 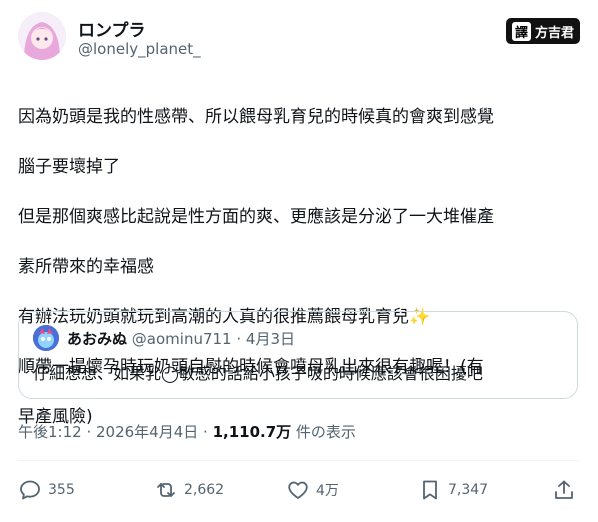 What do you see at coordinates (112, 28) in the screenshot?
I see `author-name: ロンプラ` at bounding box center [112, 28].